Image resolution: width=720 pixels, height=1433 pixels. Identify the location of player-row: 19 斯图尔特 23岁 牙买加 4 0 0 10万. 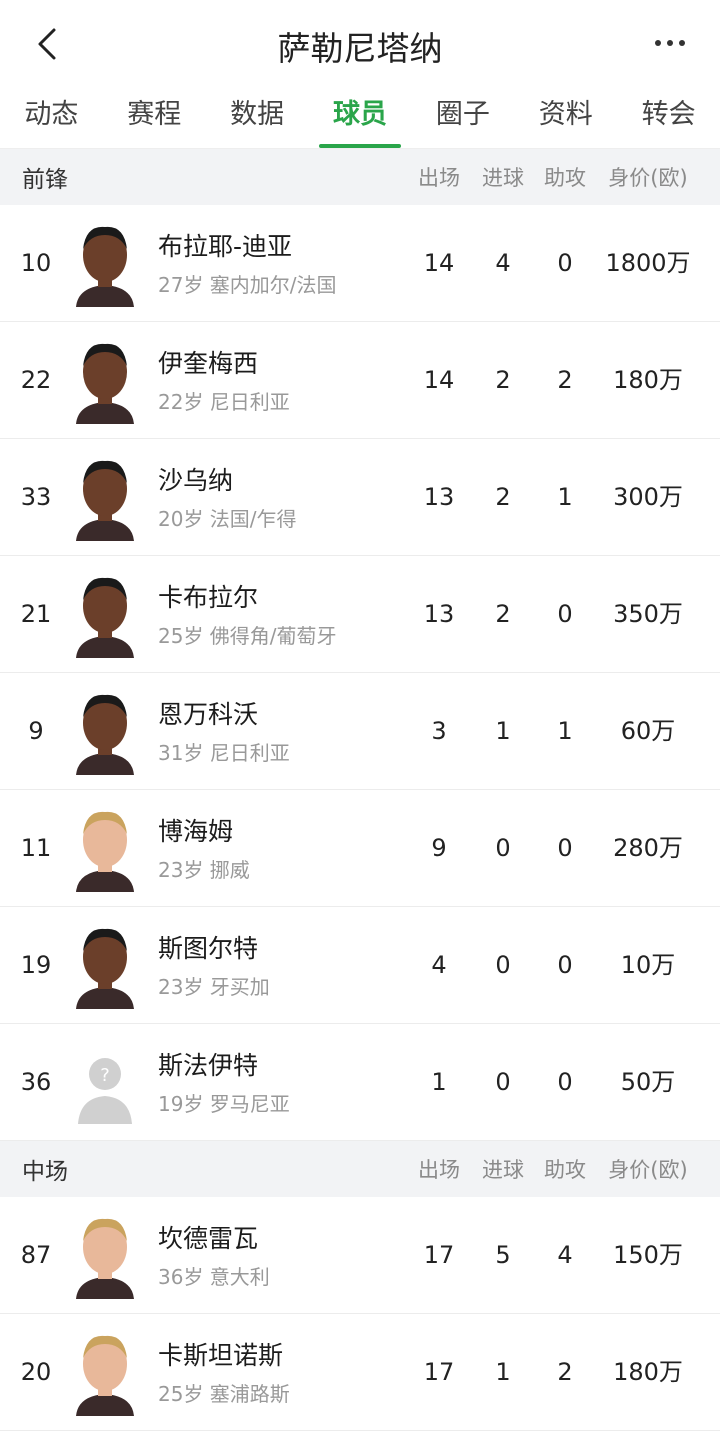
(360, 965).